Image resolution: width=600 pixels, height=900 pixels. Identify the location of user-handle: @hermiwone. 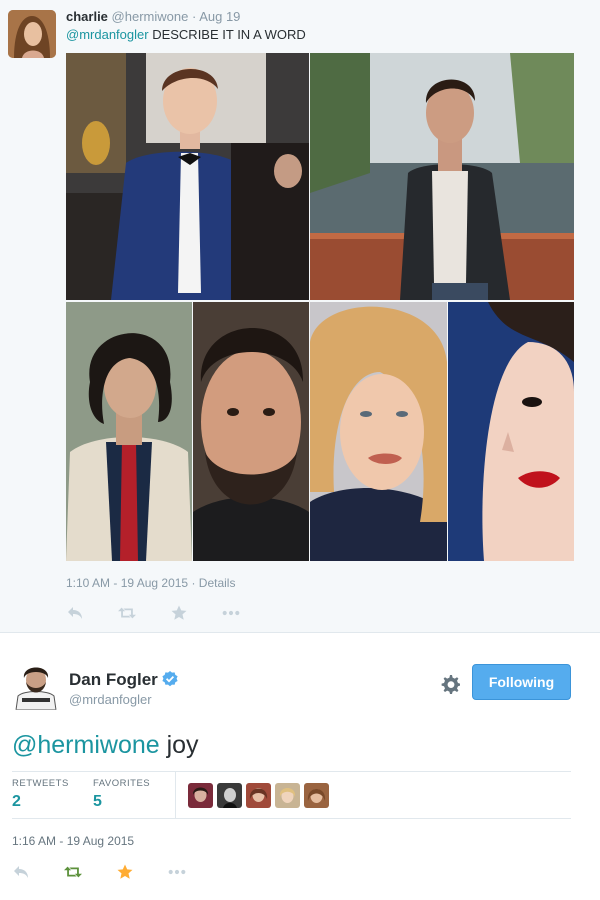
(150, 16).